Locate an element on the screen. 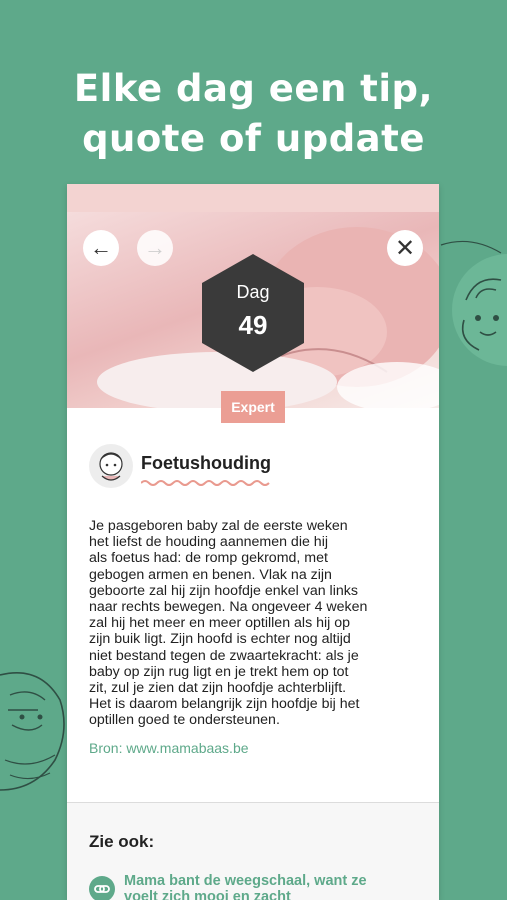 The width and height of the screenshot is (507, 900). source-link: Bron: www.mamabaas.be is located at coordinates (169, 748).